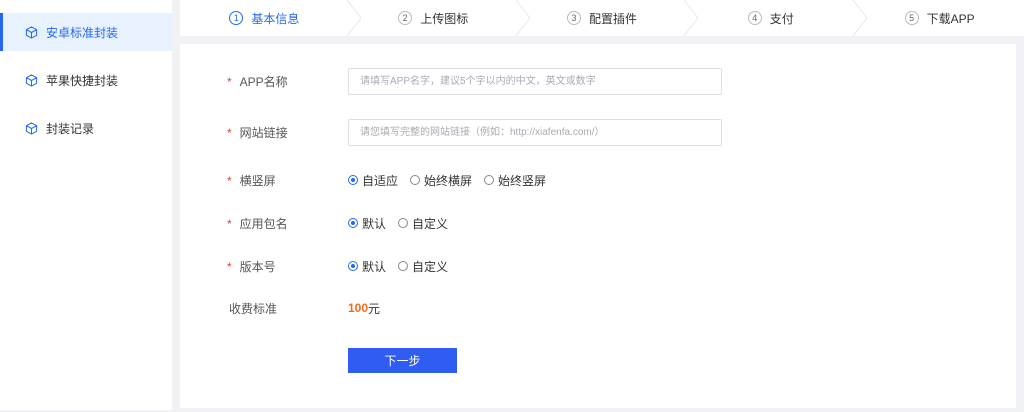  What do you see at coordinates (441, 180) in the screenshot?
I see `orientation-landscape-radio: 始终横屏` at bounding box center [441, 180].